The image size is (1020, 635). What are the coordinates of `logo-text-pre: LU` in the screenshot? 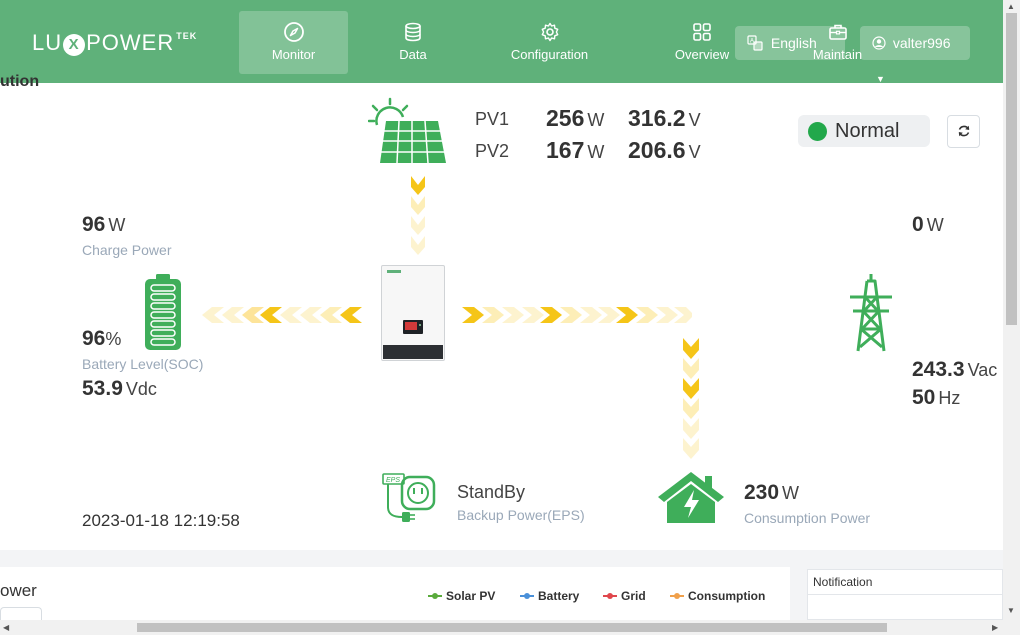 It's located at (47, 42).